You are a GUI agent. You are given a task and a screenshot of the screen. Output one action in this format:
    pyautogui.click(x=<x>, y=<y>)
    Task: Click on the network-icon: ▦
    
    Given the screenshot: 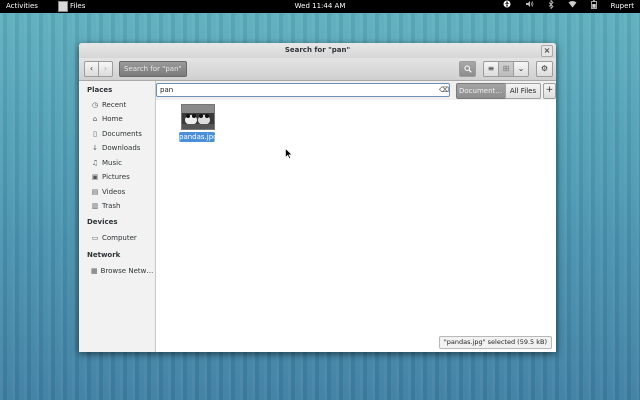 What is the action you would take?
    pyautogui.click(x=94, y=271)
    